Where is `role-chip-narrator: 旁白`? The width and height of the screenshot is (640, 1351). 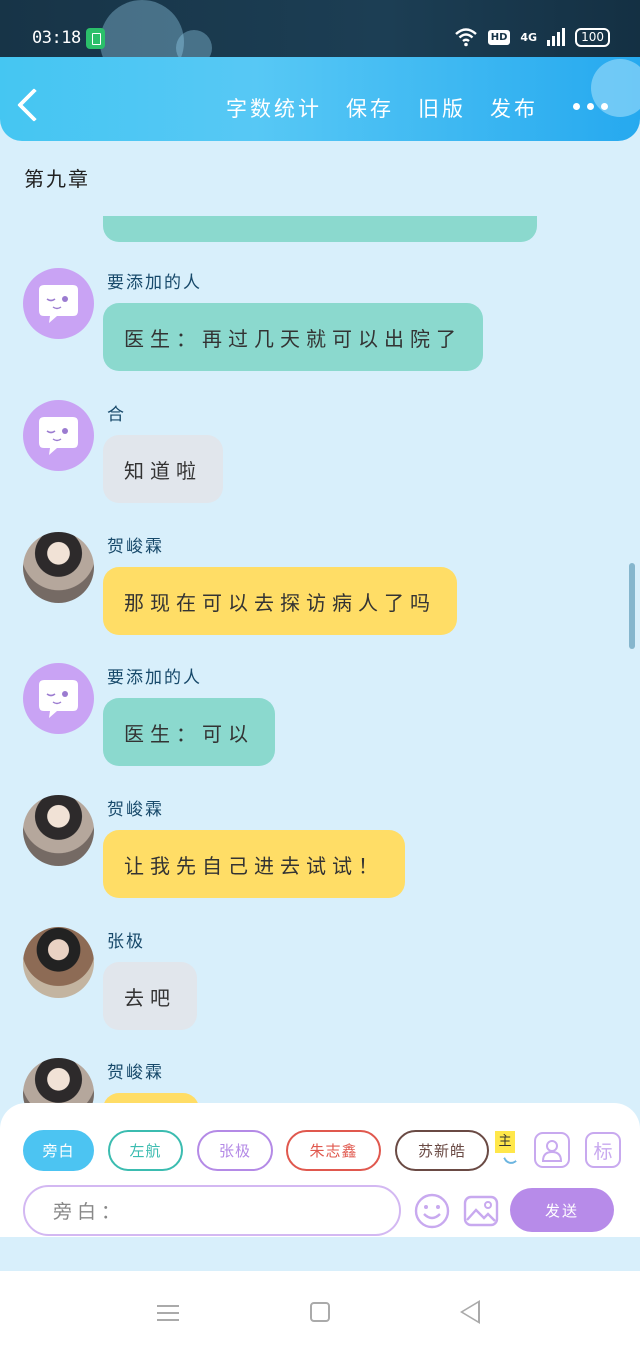 role-chip-narrator: 旁白 is located at coordinates (58, 1150).